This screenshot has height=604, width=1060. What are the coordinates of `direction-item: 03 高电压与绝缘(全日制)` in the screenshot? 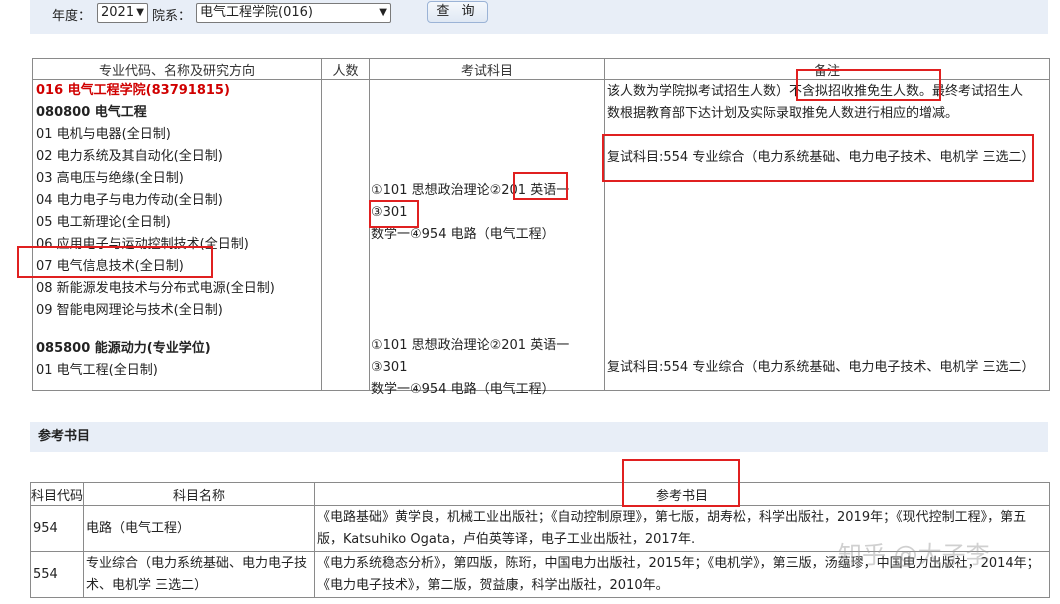 It's located at (110, 178).